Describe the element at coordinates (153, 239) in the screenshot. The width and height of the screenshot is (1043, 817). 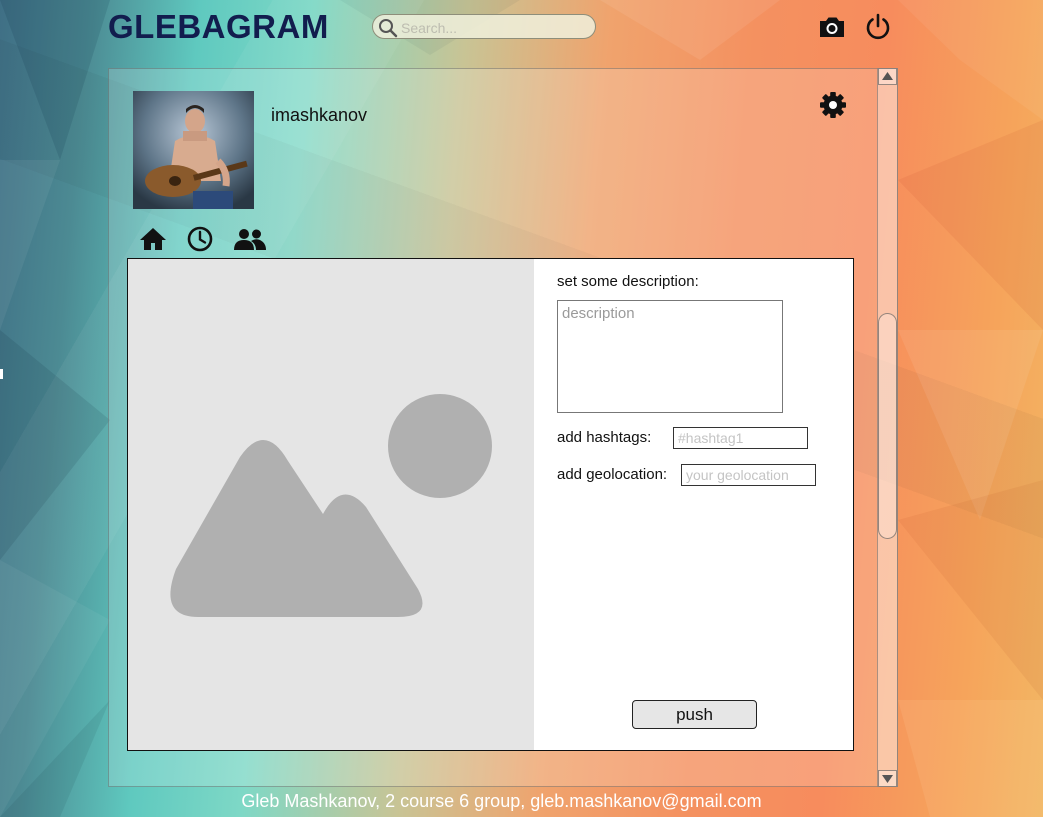
I see `home-icon` at that location.